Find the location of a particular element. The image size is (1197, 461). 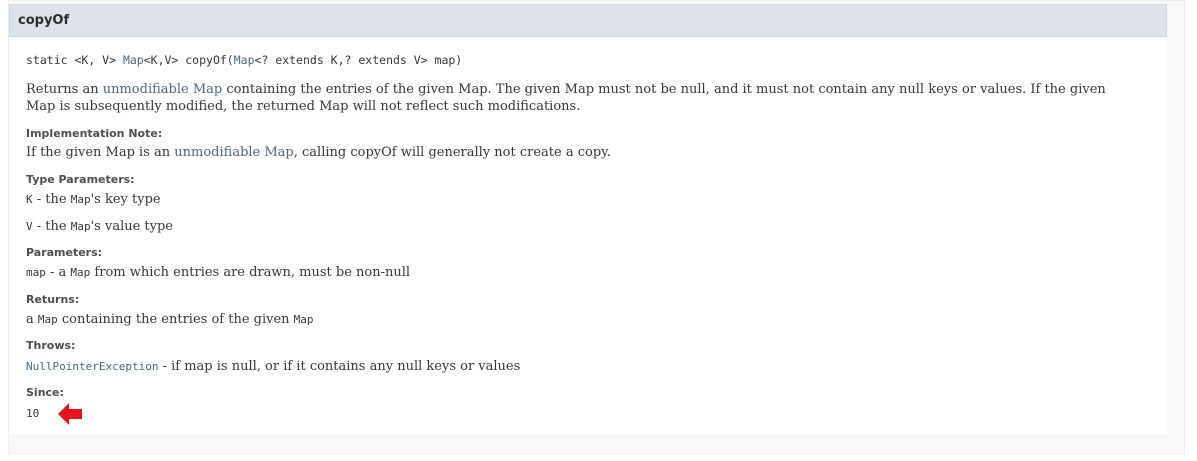

red-arrow-left-icon is located at coordinates (70, 414).